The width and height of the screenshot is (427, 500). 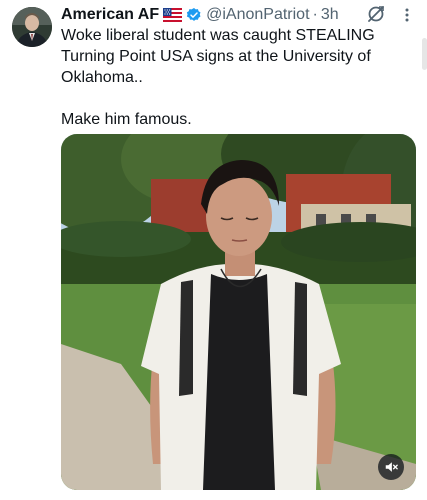 I want to click on author-name: American AF, so click(x=110, y=15).